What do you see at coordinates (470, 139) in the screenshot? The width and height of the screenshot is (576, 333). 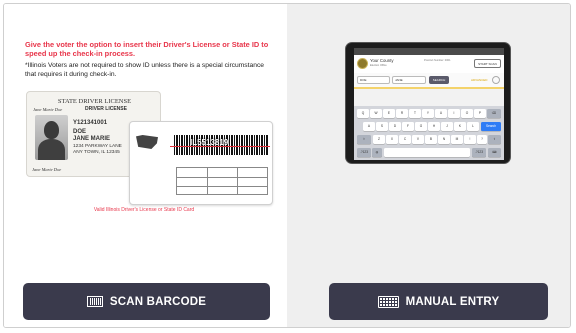 I see `key: !` at bounding box center [470, 139].